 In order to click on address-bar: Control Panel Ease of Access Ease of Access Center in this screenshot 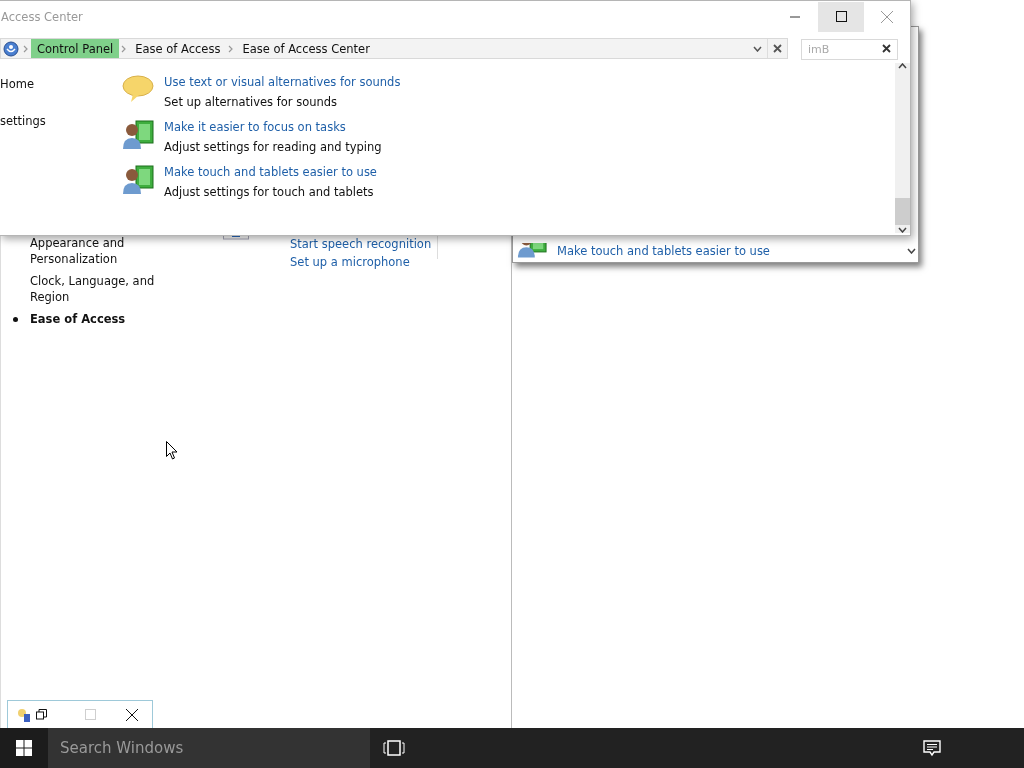, I will do `click(394, 48)`.